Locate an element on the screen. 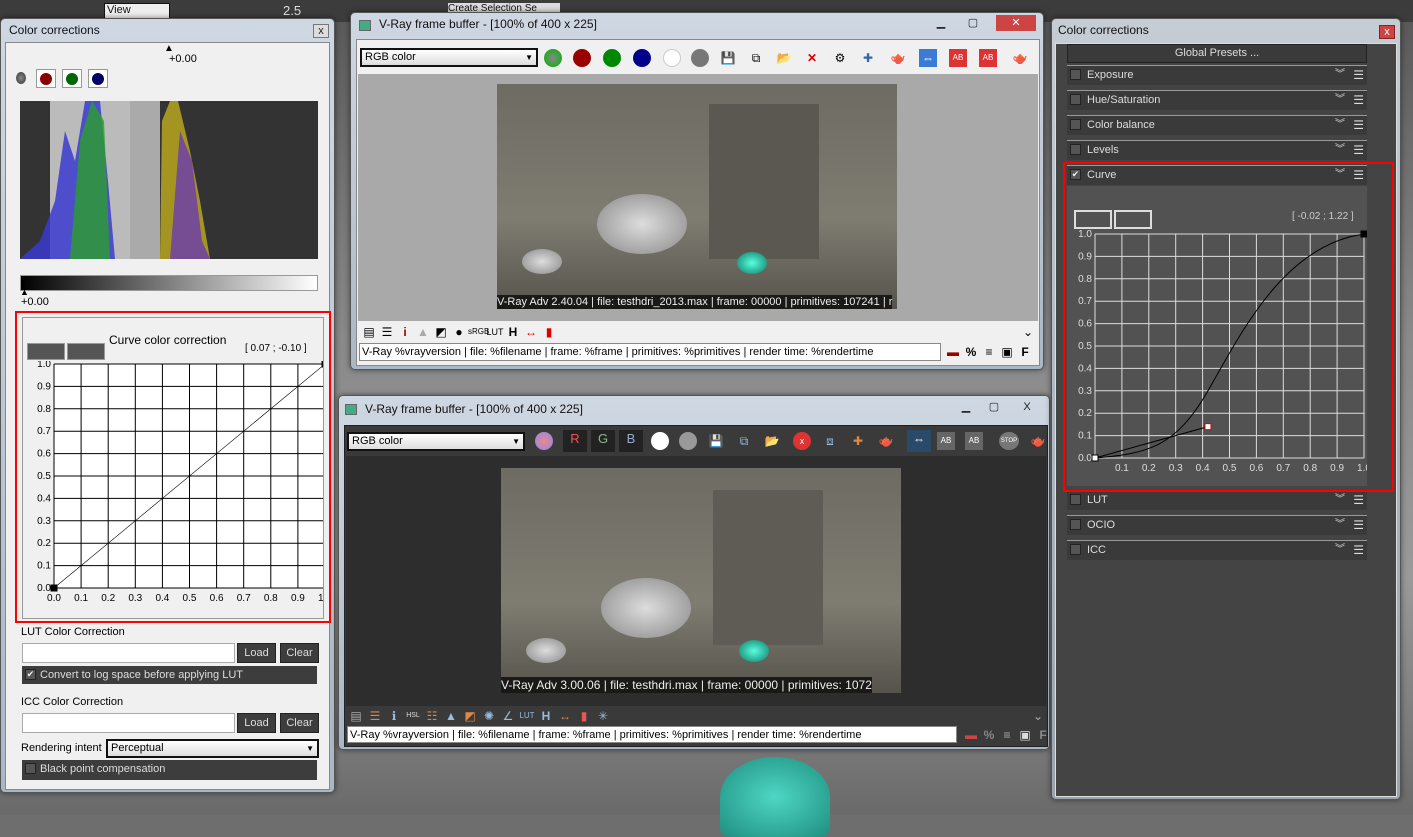 This screenshot has width=1413, height=837. stereo-icon: ▮ is located at coordinates (549, 332).